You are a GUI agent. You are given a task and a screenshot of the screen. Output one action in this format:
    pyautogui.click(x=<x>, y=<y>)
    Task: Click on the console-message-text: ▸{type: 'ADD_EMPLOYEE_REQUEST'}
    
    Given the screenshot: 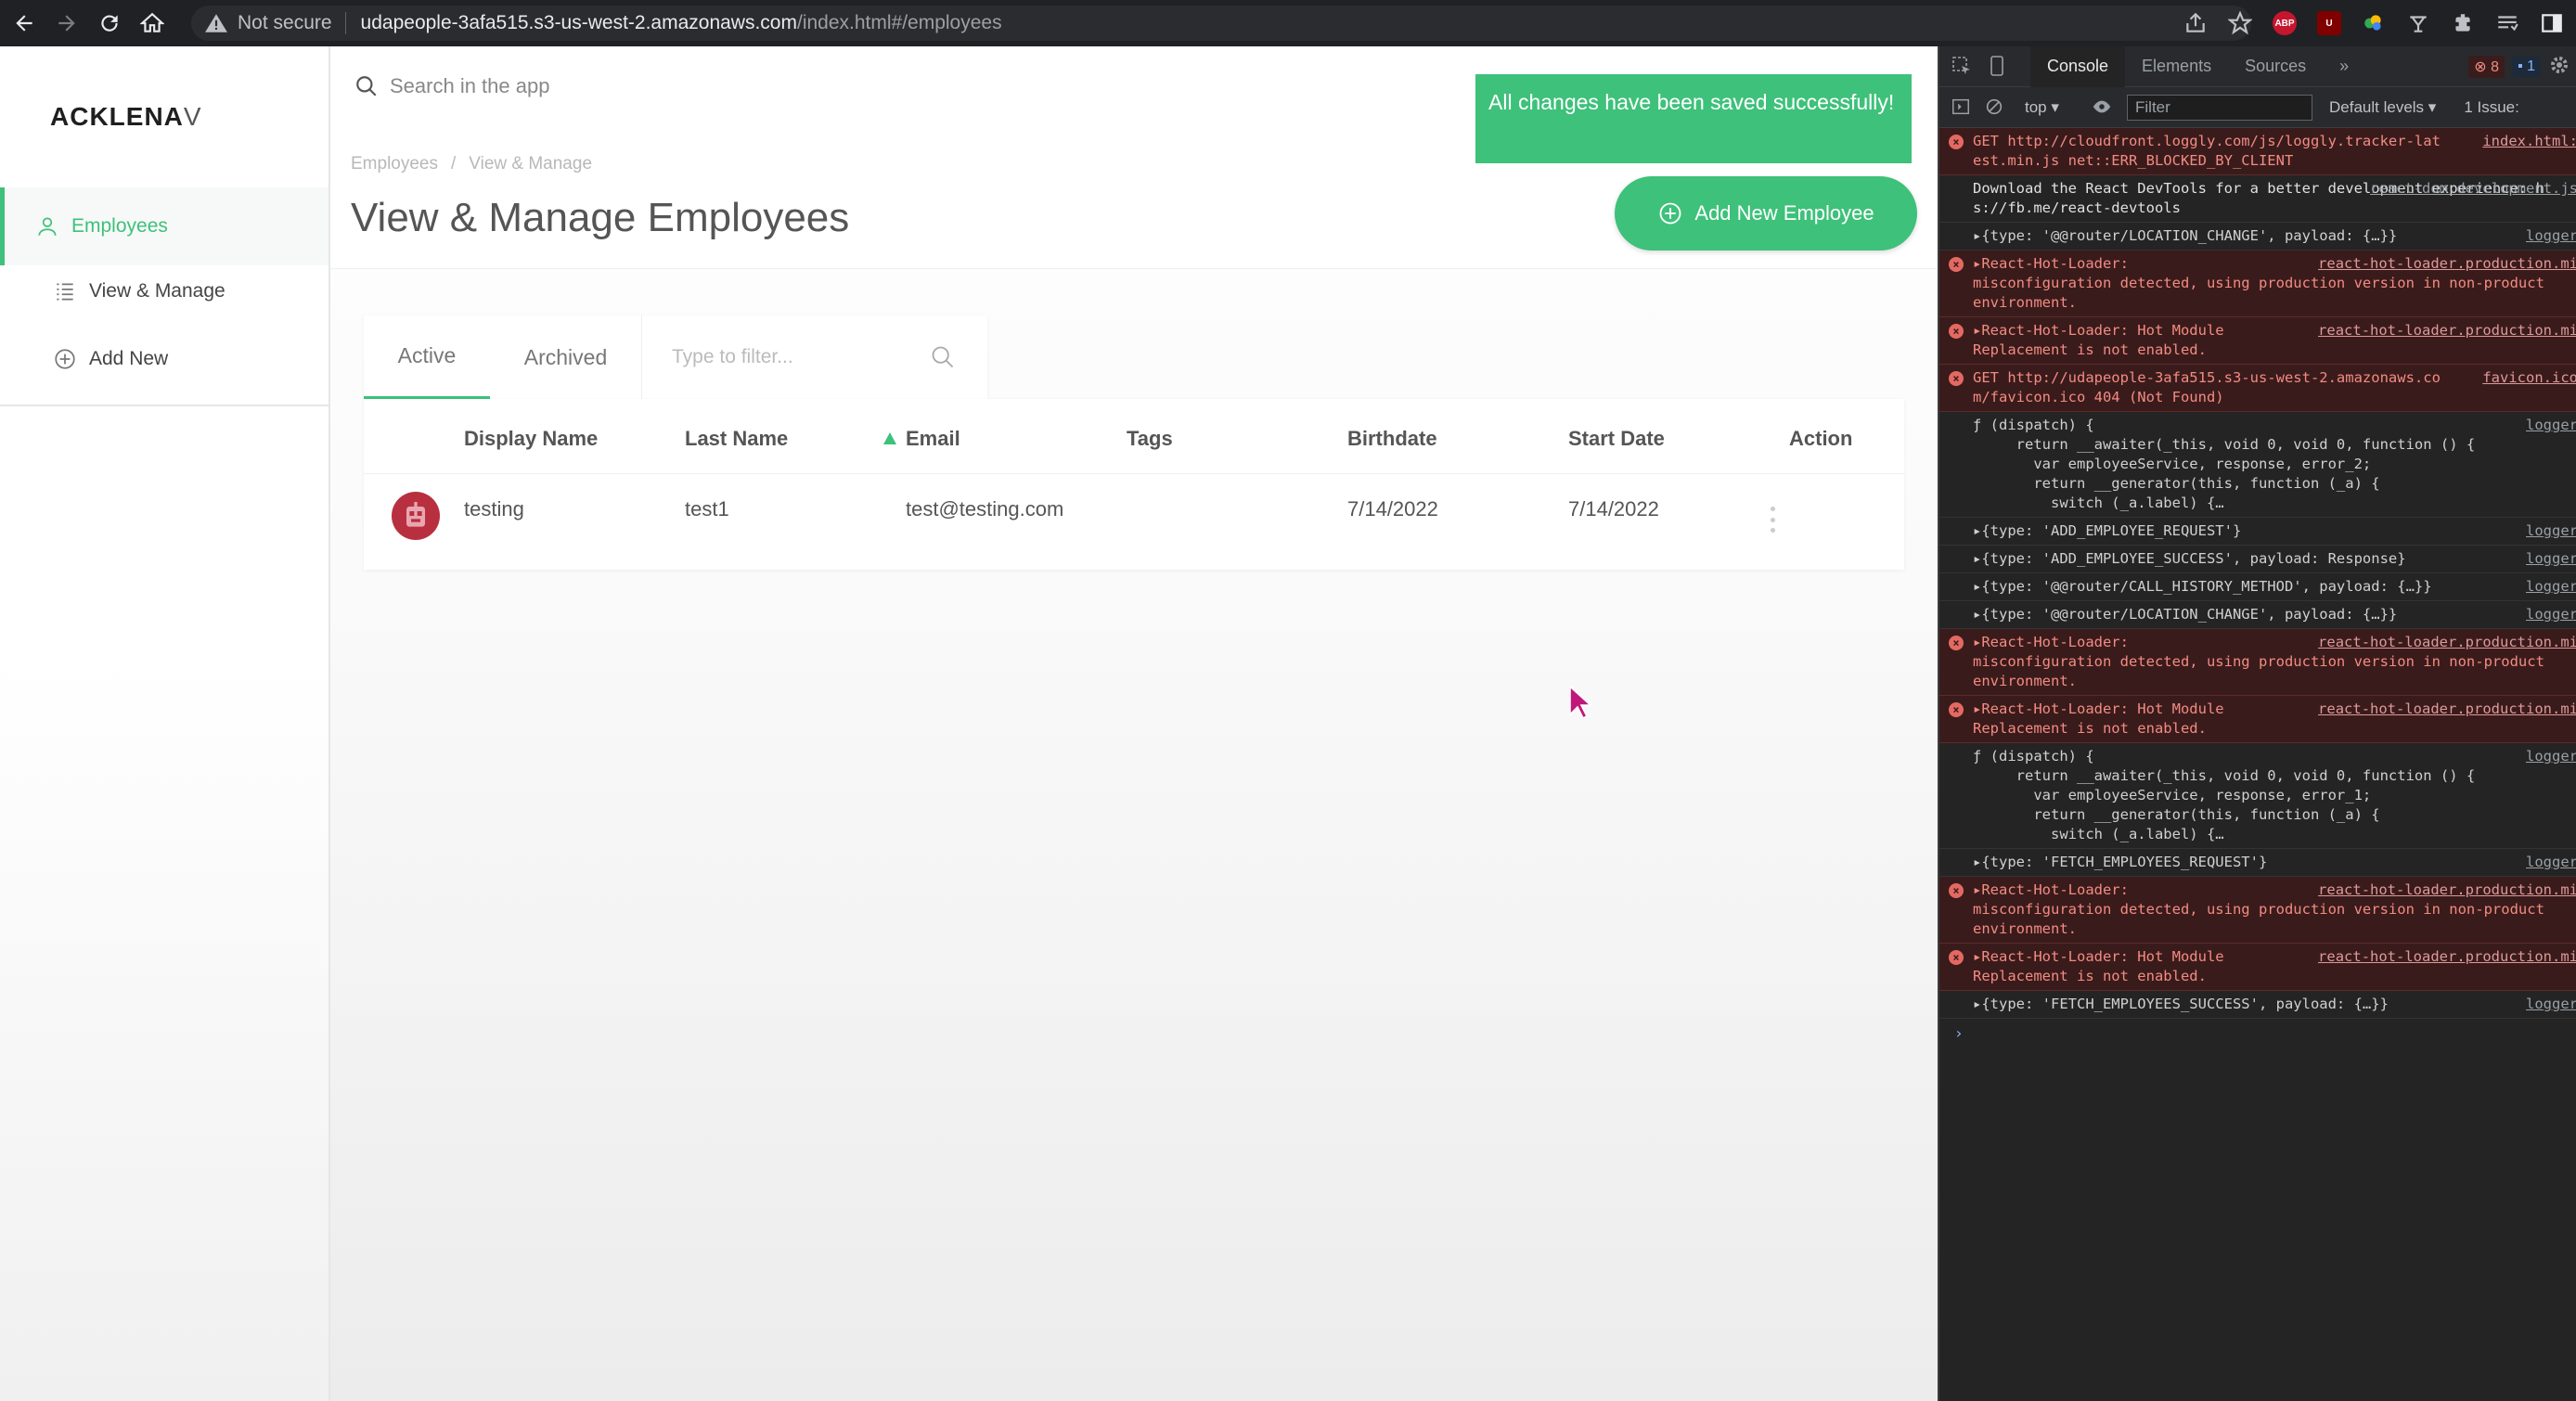 What is the action you would take?
    pyautogui.click(x=2108, y=530)
    